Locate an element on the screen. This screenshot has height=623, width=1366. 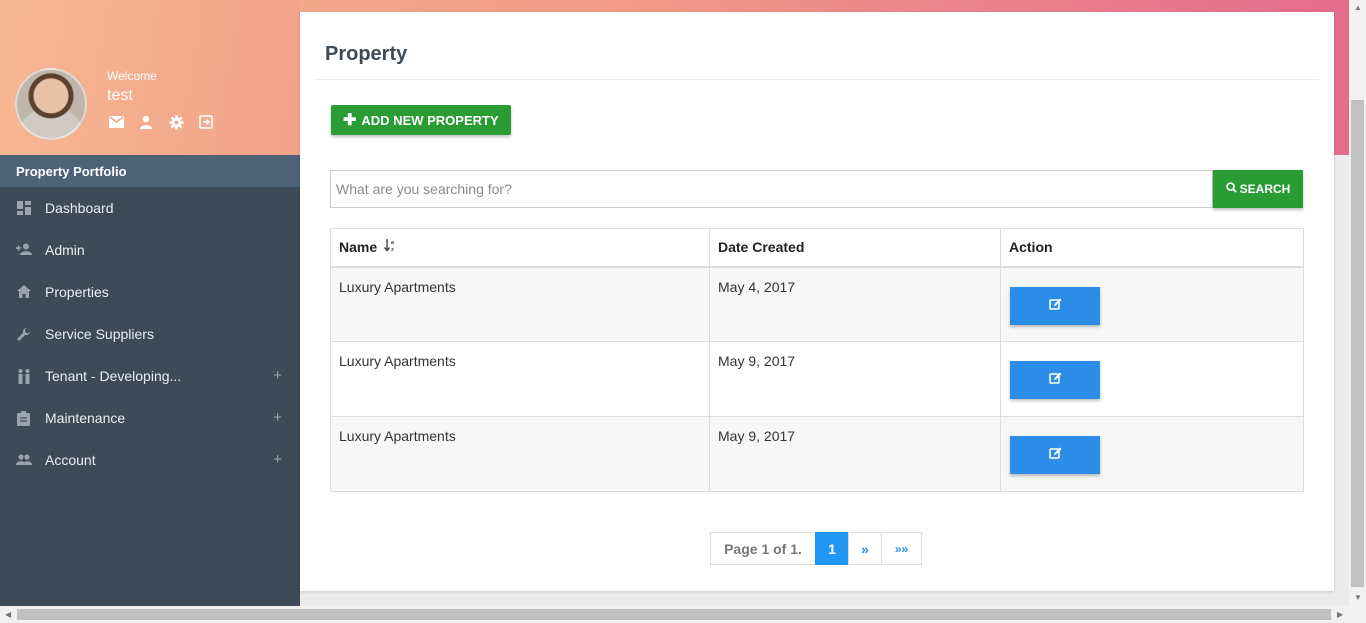
user-icon is located at coordinates (146, 123).